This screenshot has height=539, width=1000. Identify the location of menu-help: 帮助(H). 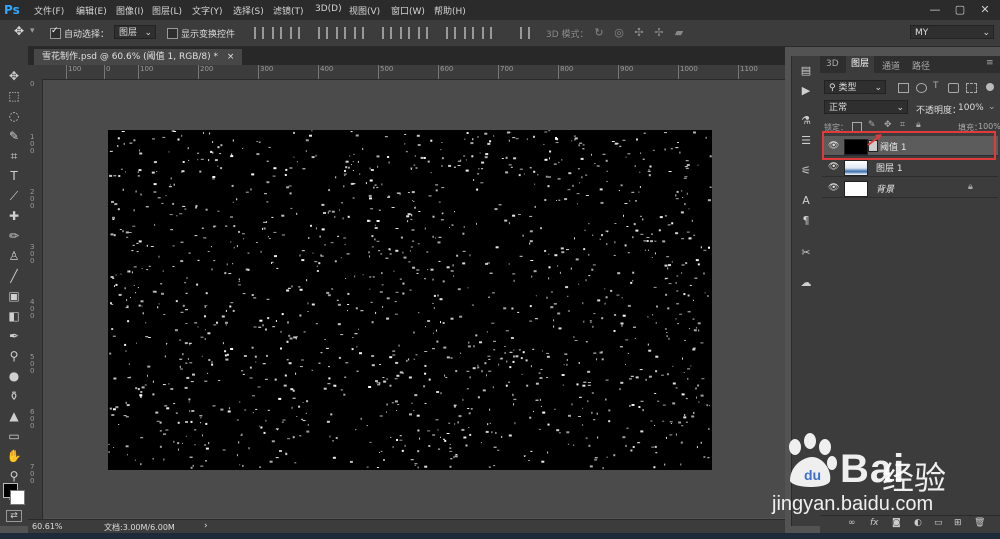
(450, 10).